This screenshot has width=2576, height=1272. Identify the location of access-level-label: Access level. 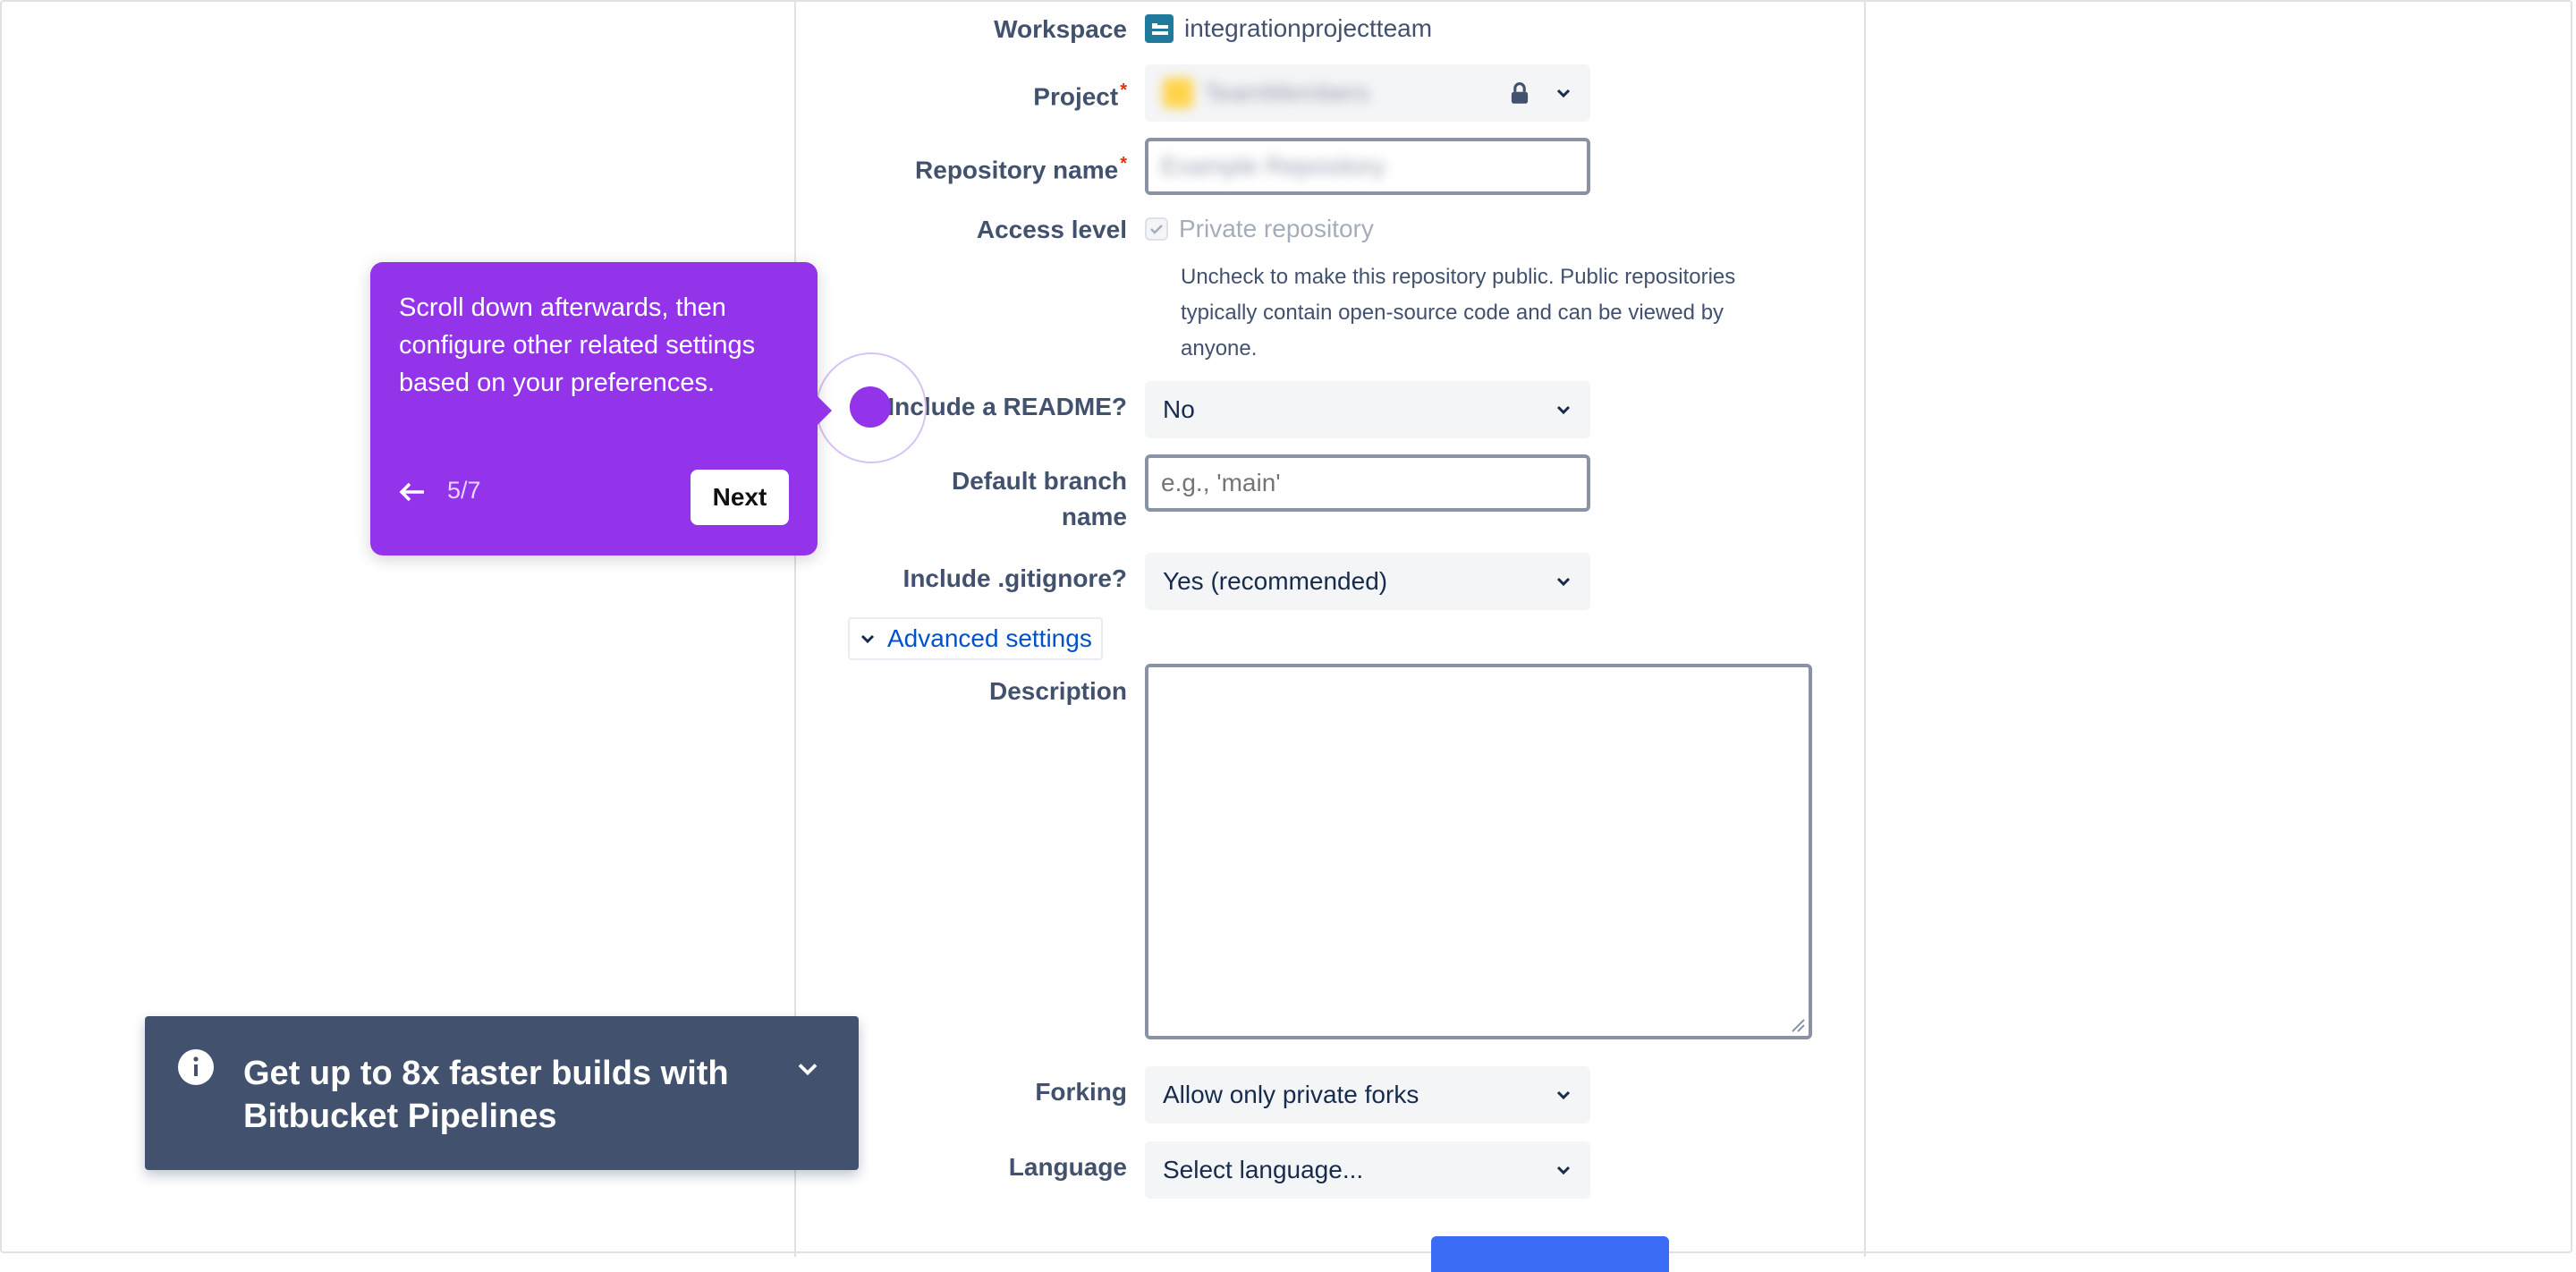
(1051, 229).